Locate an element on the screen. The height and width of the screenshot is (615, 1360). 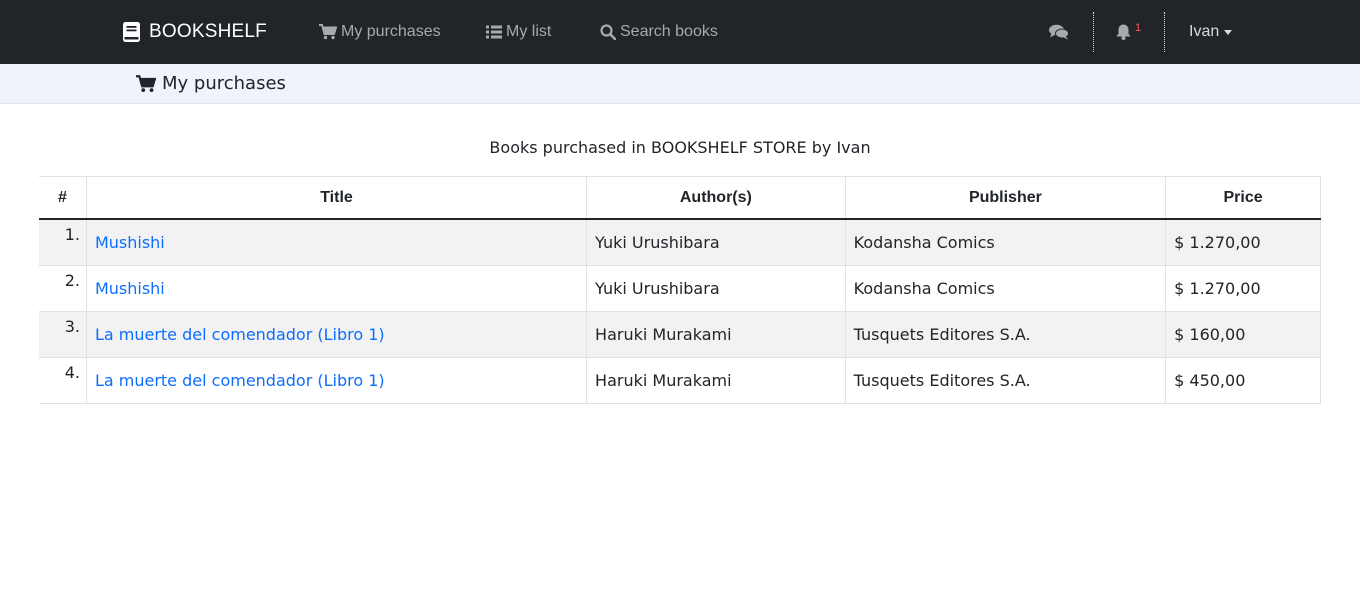
row-number: 4. is located at coordinates (63, 380).